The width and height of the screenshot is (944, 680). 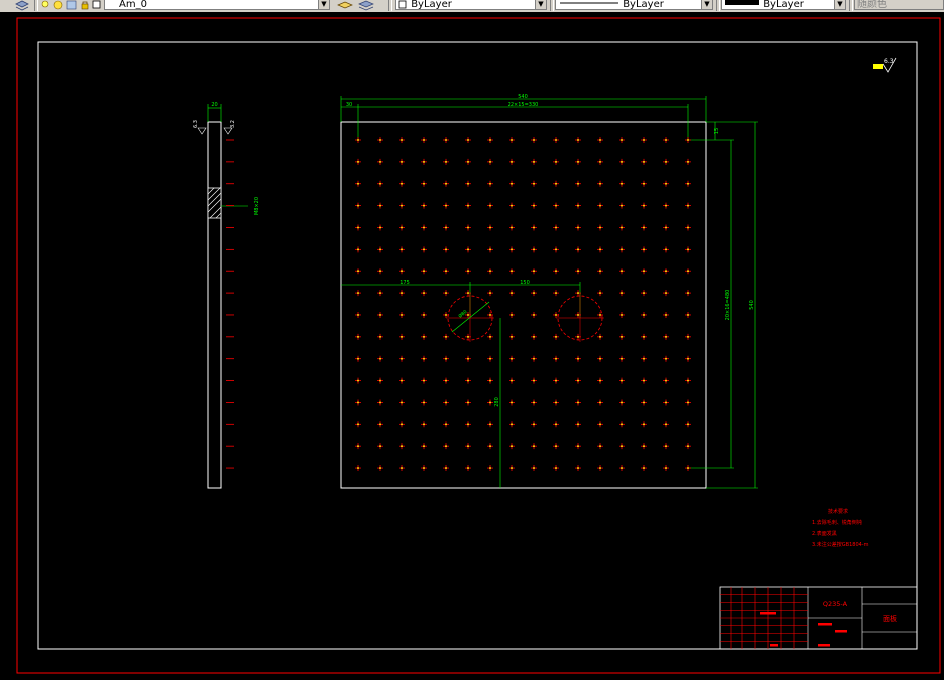 What do you see at coordinates (523, 97) in the screenshot?
I see `width-dim: 540` at bounding box center [523, 97].